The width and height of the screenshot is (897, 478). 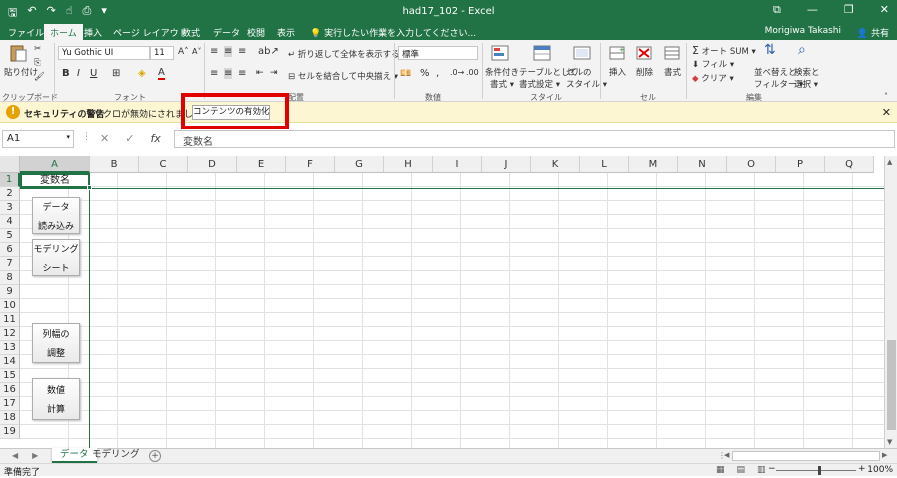 What do you see at coordinates (777, 10) in the screenshot?
I see `ribbon-display-icon: ⧉` at bounding box center [777, 10].